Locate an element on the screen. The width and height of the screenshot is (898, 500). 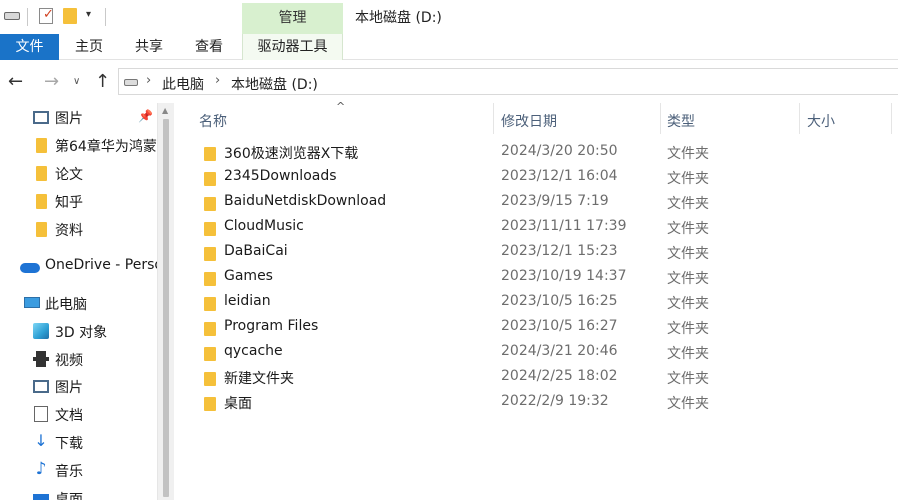
file-date-modified: 2023/10/5 16:25 is located at coordinates (559, 301).